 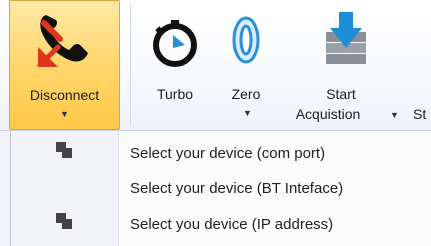 What do you see at coordinates (237, 188) in the screenshot?
I see `menu-item-label: Select your device (BT Inteface)` at bounding box center [237, 188].